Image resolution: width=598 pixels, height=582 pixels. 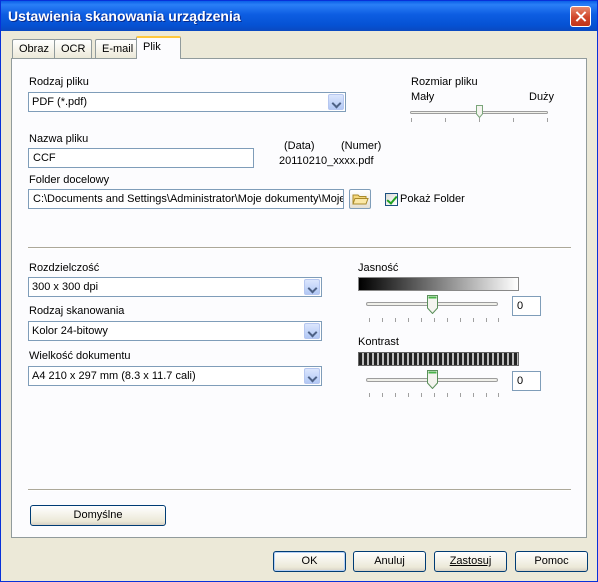 I want to click on brightness-slider-thumb, so click(x=432, y=304).